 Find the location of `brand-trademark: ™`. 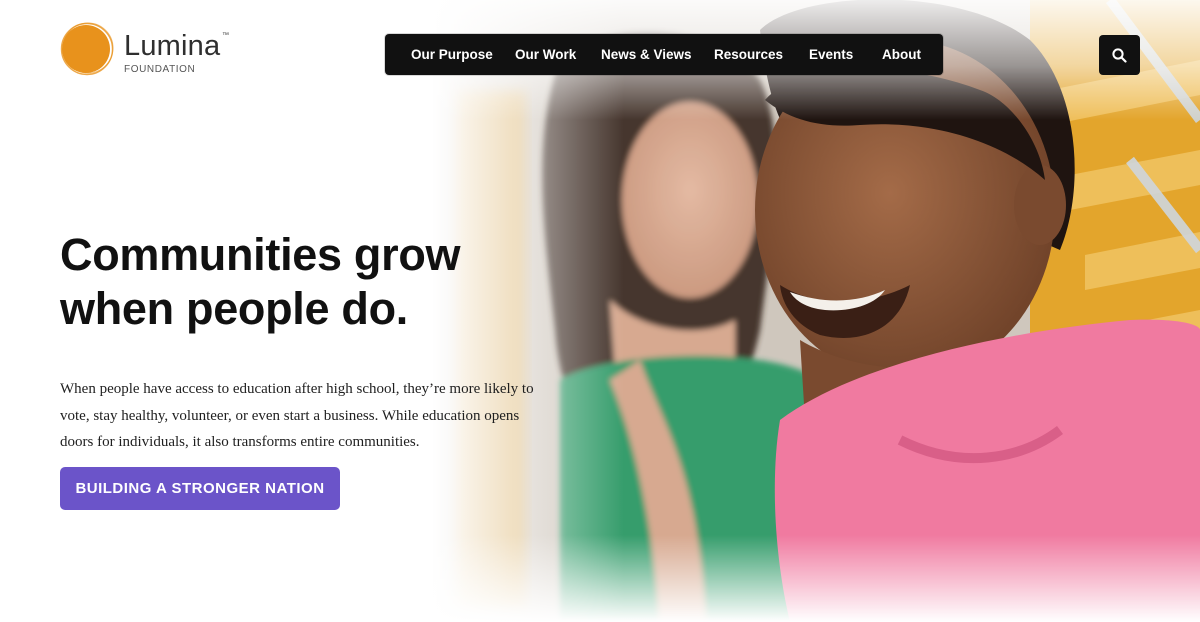

brand-trademark: ™ is located at coordinates (225, 35).